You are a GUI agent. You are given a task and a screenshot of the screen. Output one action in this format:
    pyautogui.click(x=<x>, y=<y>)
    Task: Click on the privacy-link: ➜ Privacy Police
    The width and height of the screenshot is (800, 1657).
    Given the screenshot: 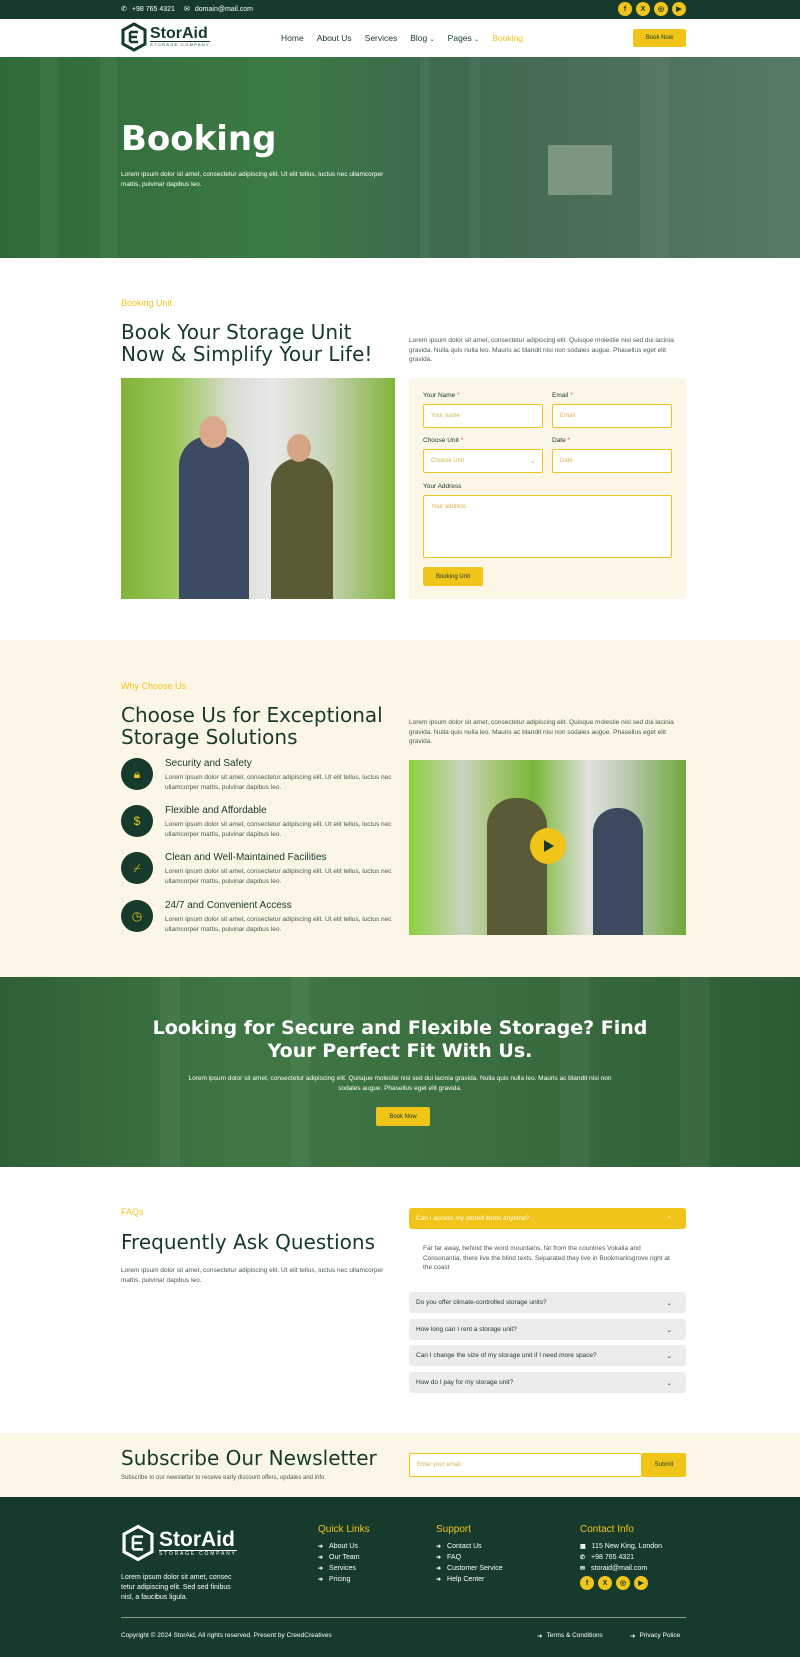 What is the action you would take?
    pyautogui.click(x=655, y=1636)
    